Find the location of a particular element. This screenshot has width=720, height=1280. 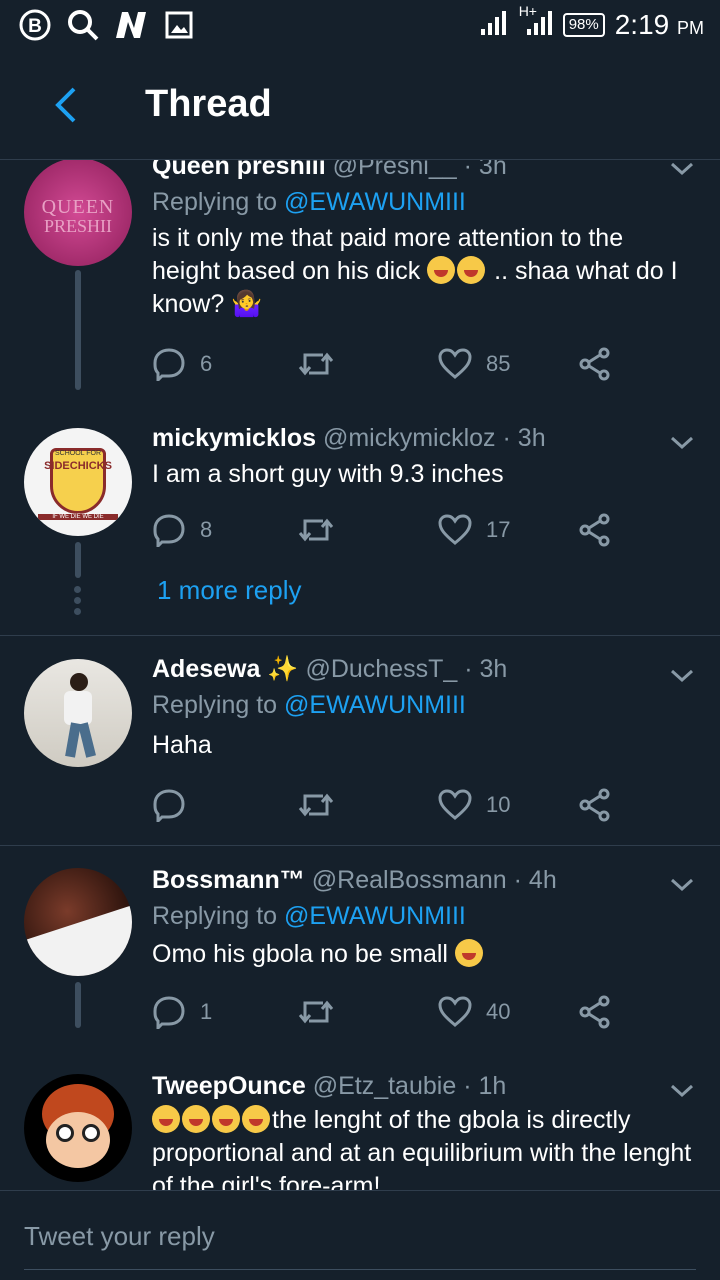

reply-button is located at coordinates (176, 805).